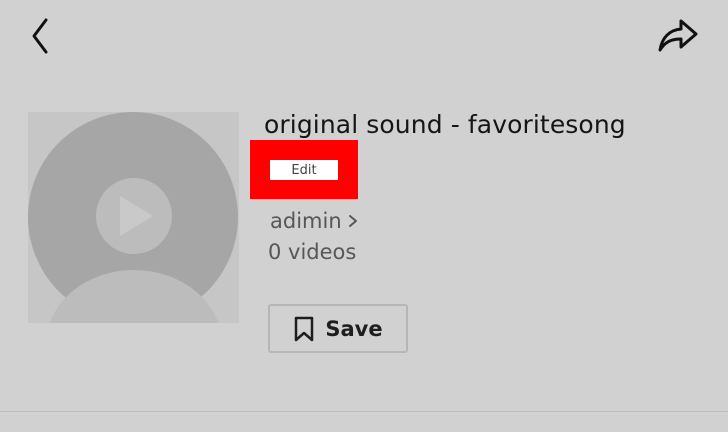 Image resolution: width=728 pixels, height=432 pixels. What do you see at coordinates (352, 221) in the screenshot?
I see `chevron-right-icon` at bounding box center [352, 221].